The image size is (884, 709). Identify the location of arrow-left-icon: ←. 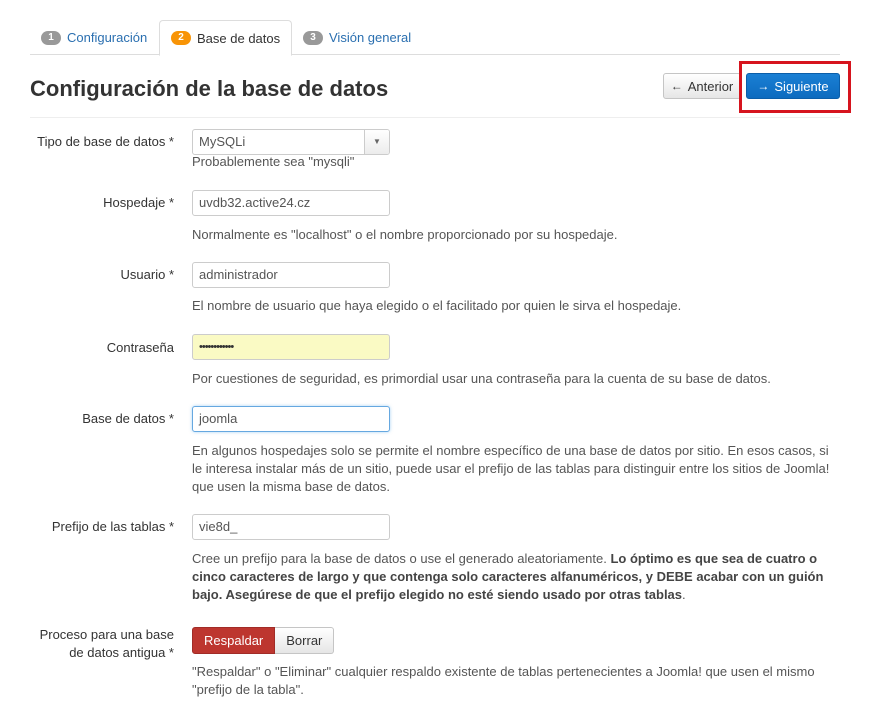
(676, 86).